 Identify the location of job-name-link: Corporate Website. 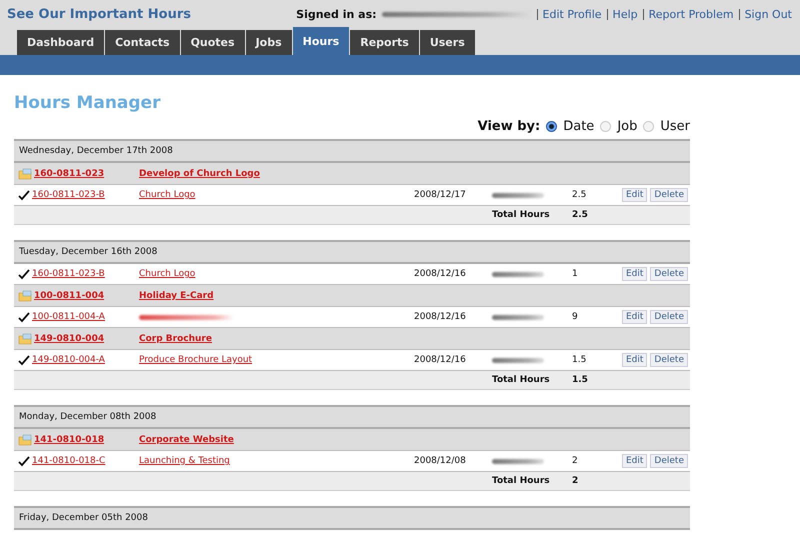
(186, 439).